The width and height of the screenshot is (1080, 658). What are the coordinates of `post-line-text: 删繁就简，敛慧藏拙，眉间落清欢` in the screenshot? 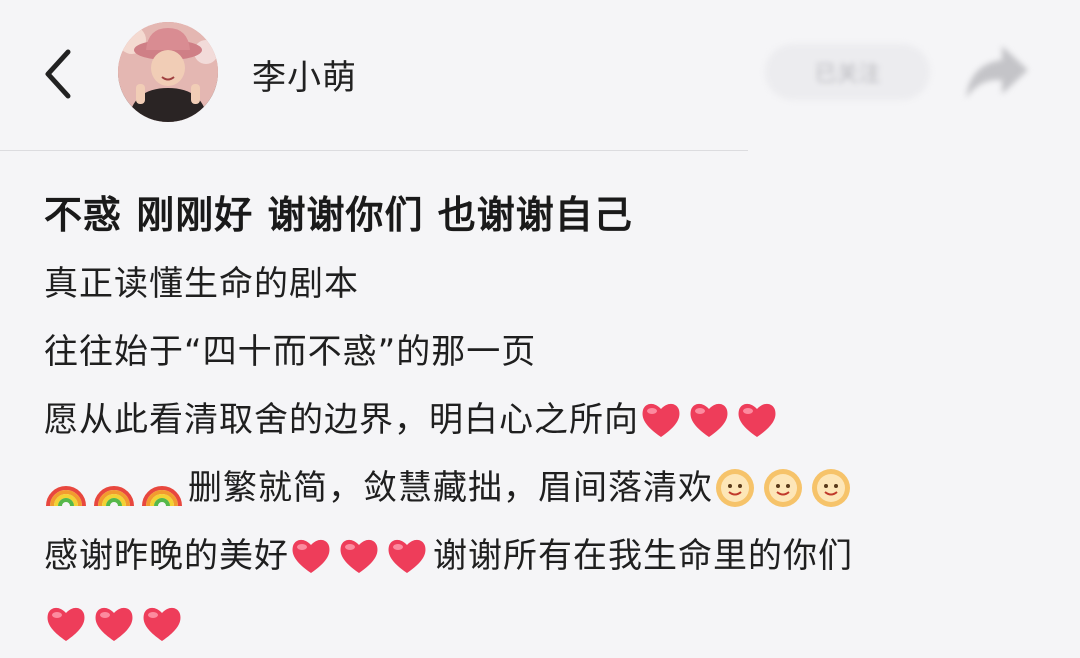 It's located at (450, 488).